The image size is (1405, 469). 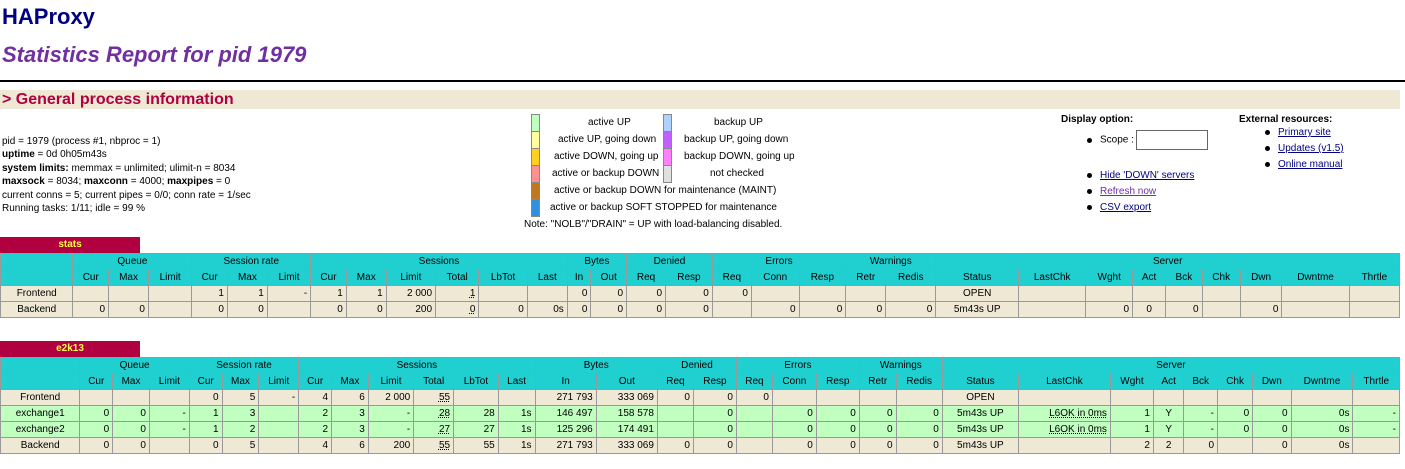 What do you see at coordinates (40, 429) in the screenshot?
I see `row-label: exchange2` at bounding box center [40, 429].